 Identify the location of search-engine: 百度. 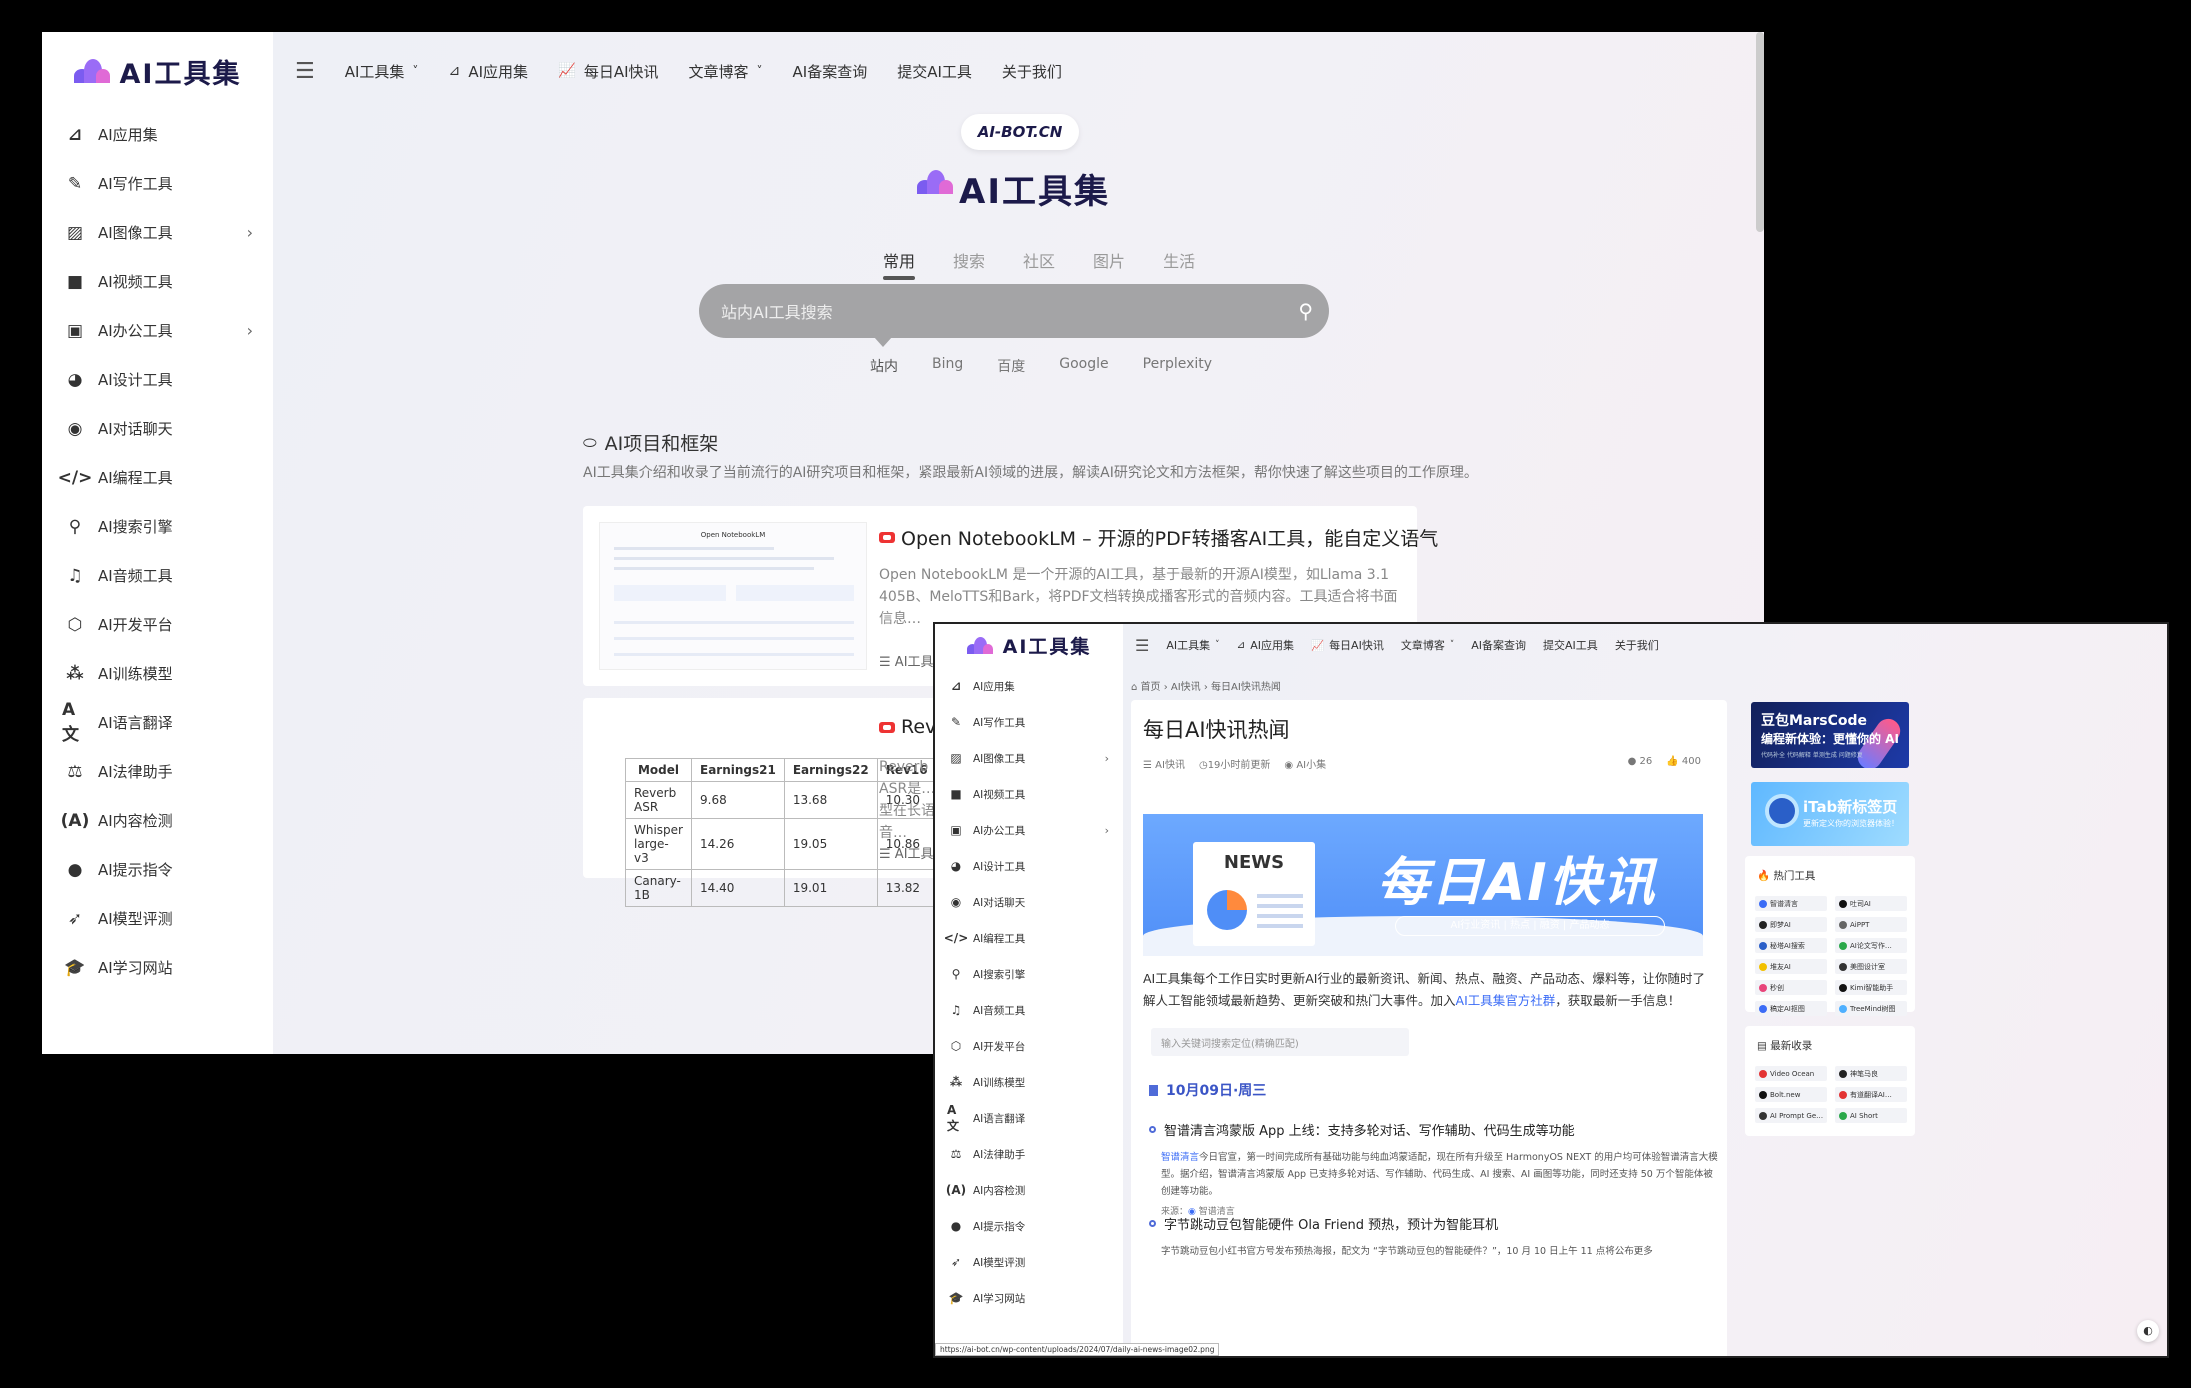
(1011, 366).